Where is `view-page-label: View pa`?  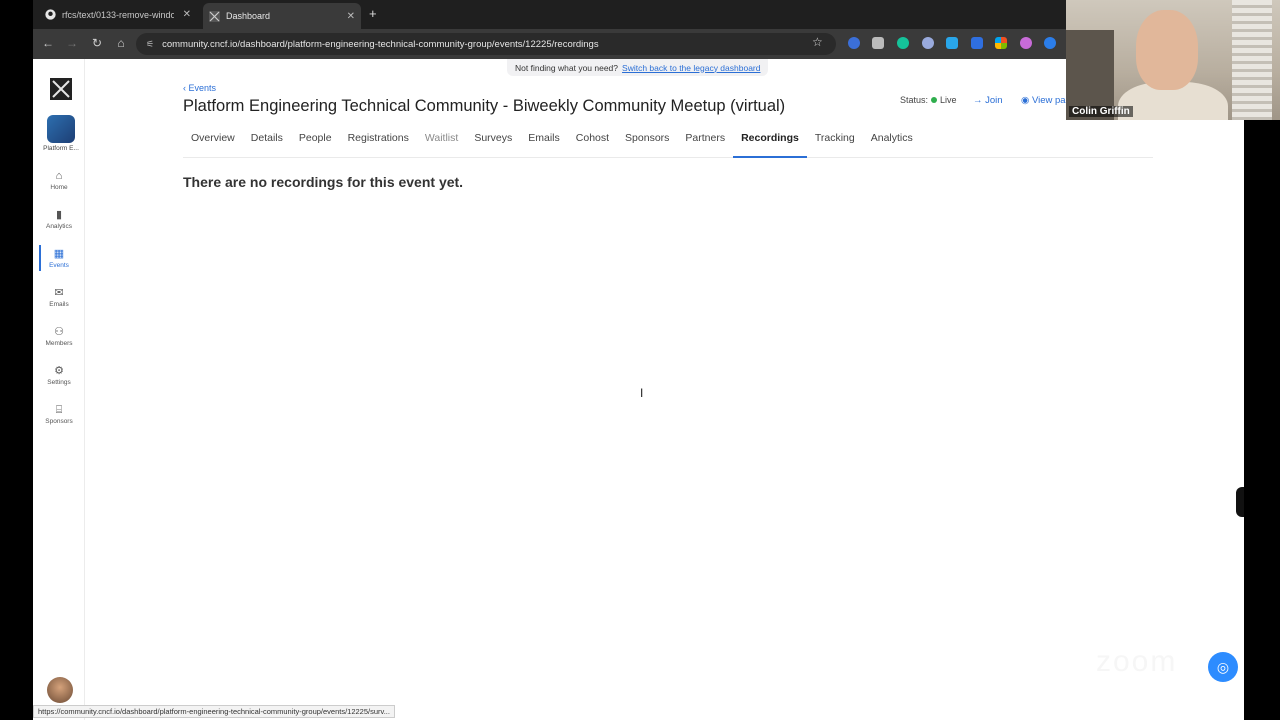
view-page-label: View pa is located at coordinates (1048, 100).